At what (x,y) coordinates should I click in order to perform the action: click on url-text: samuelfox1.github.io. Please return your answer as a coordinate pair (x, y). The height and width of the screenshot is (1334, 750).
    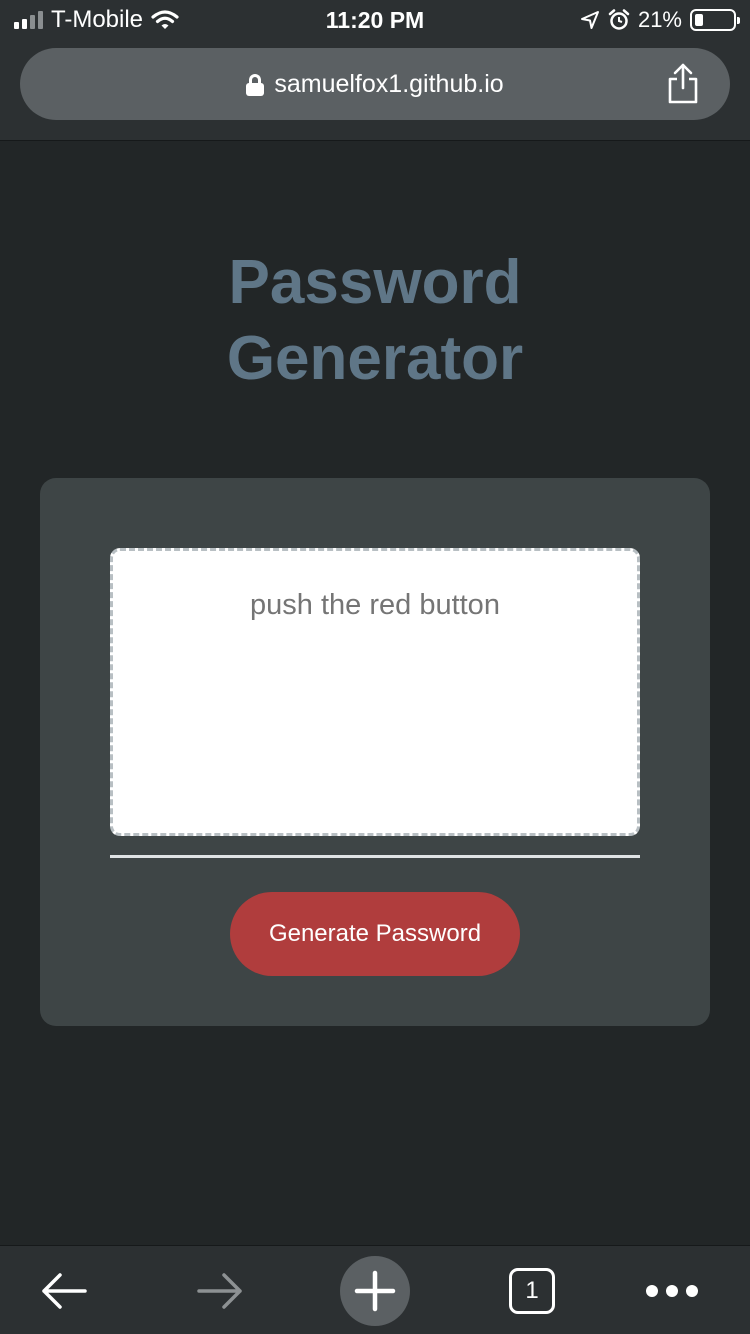
    Looking at the image, I should click on (388, 84).